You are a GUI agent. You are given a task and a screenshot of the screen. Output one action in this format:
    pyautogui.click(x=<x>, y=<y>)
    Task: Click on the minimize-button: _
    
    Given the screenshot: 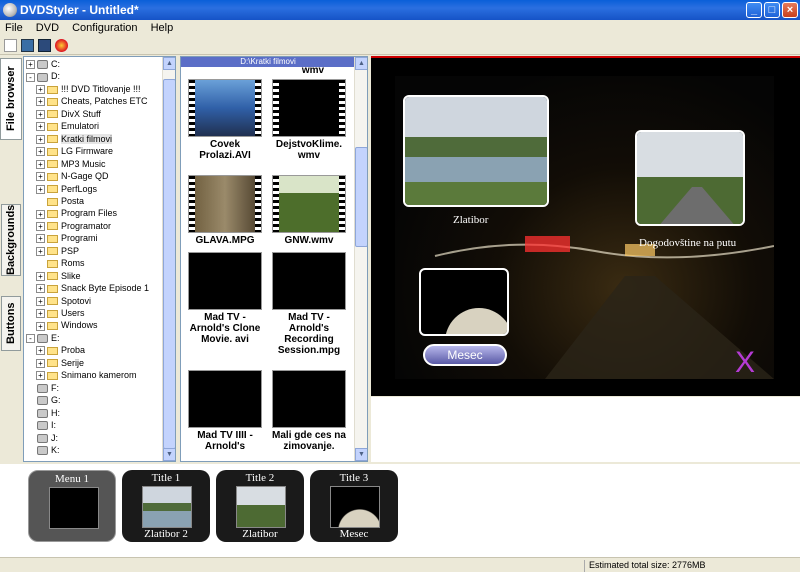 What is the action you would take?
    pyautogui.click(x=754, y=10)
    